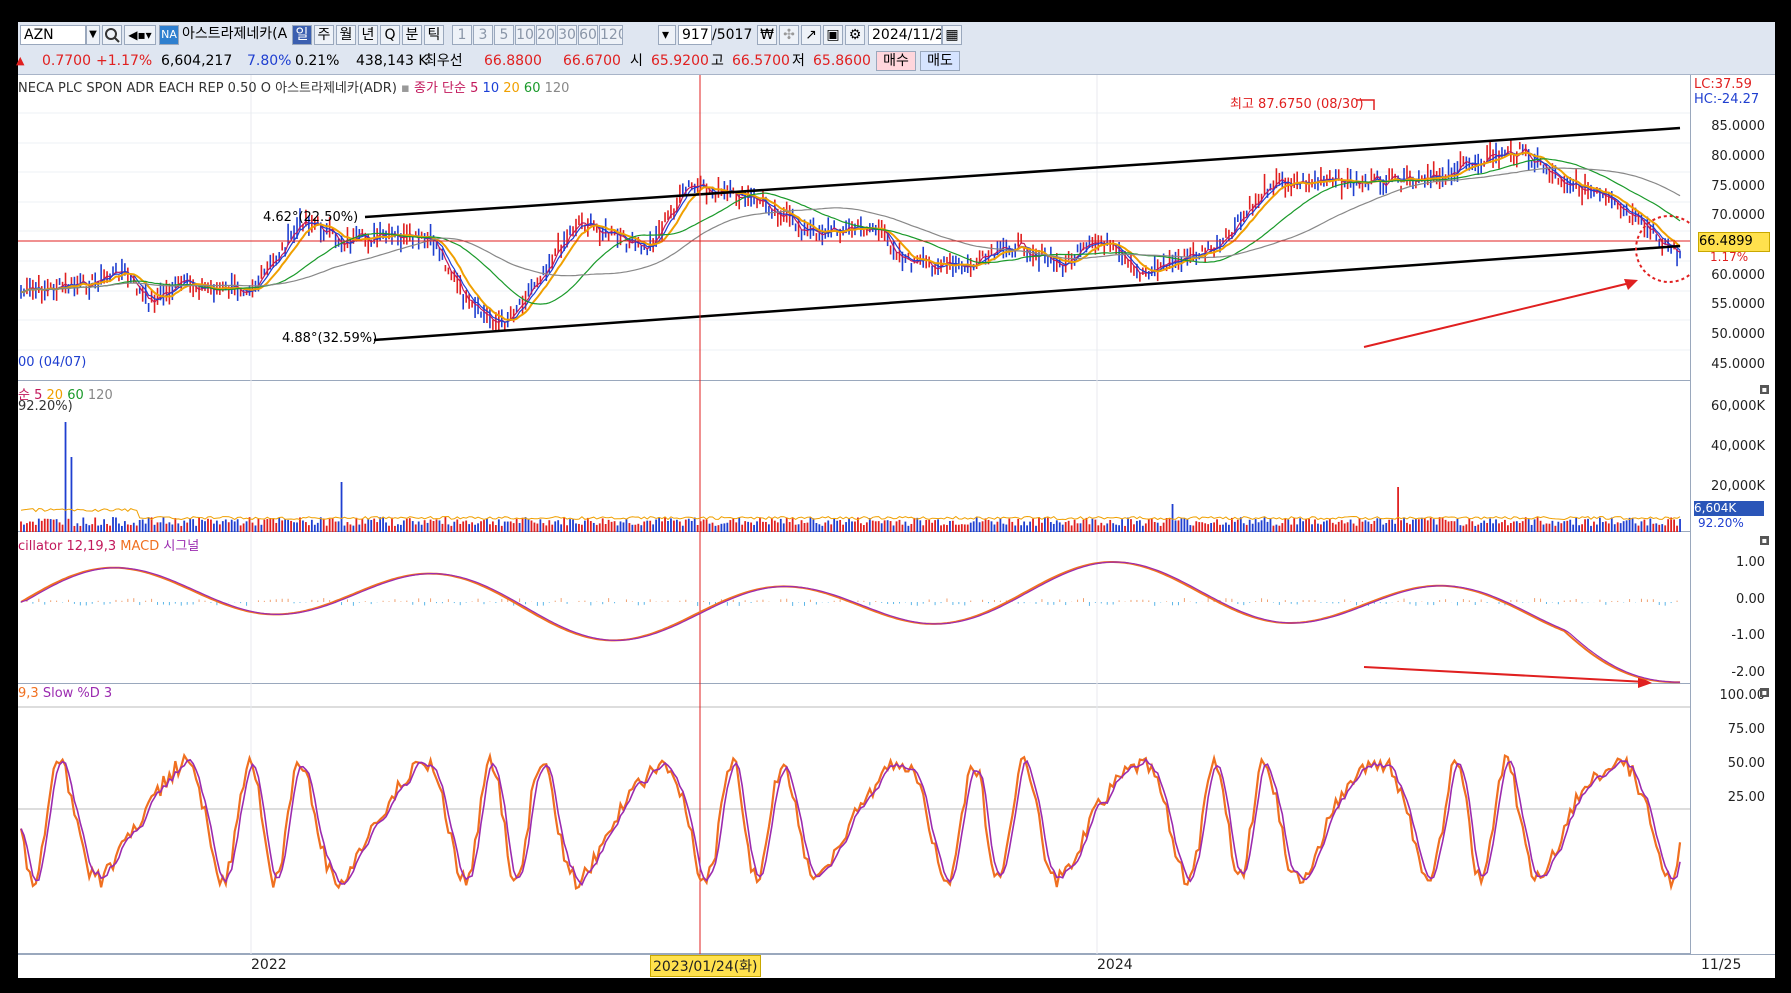 This screenshot has width=1791, height=993. What do you see at coordinates (1729, 508) in the screenshot?
I see `current-volume-marker: 6,604K` at bounding box center [1729, 508].